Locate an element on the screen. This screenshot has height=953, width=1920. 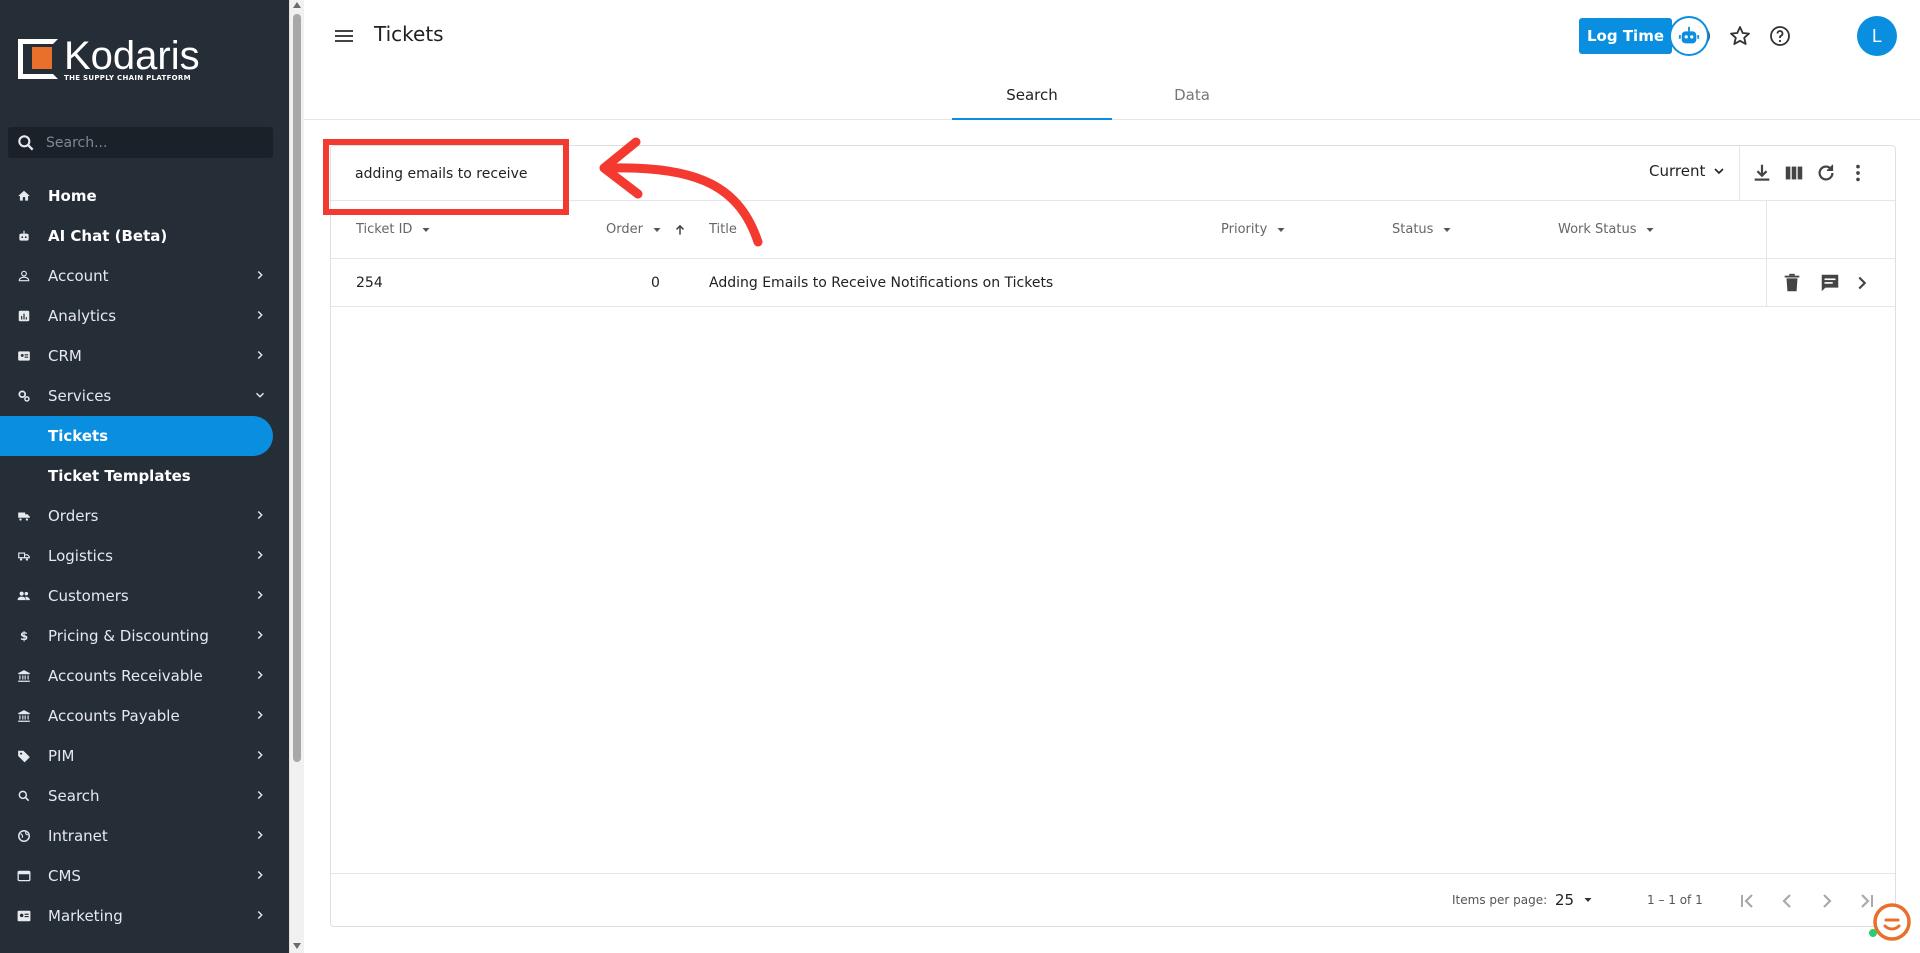
ai-assistant-button is located at coordinates (1689, 36).